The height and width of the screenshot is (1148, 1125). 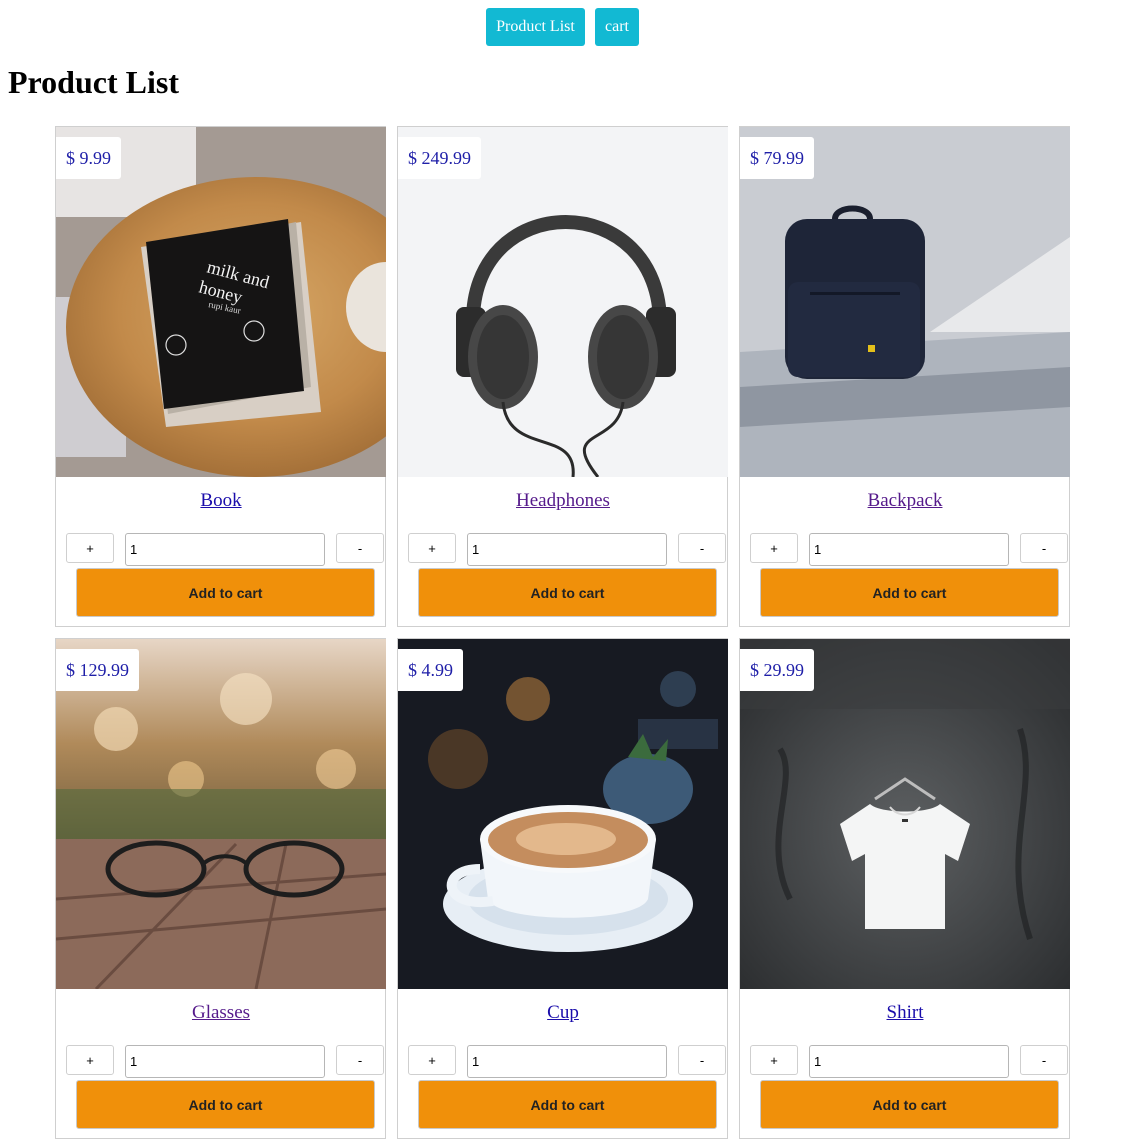 What do you see at coordinates (563, 1013) in the screenshot?
I see `product-name-link: Cup` at bounding box center [563, 1013].